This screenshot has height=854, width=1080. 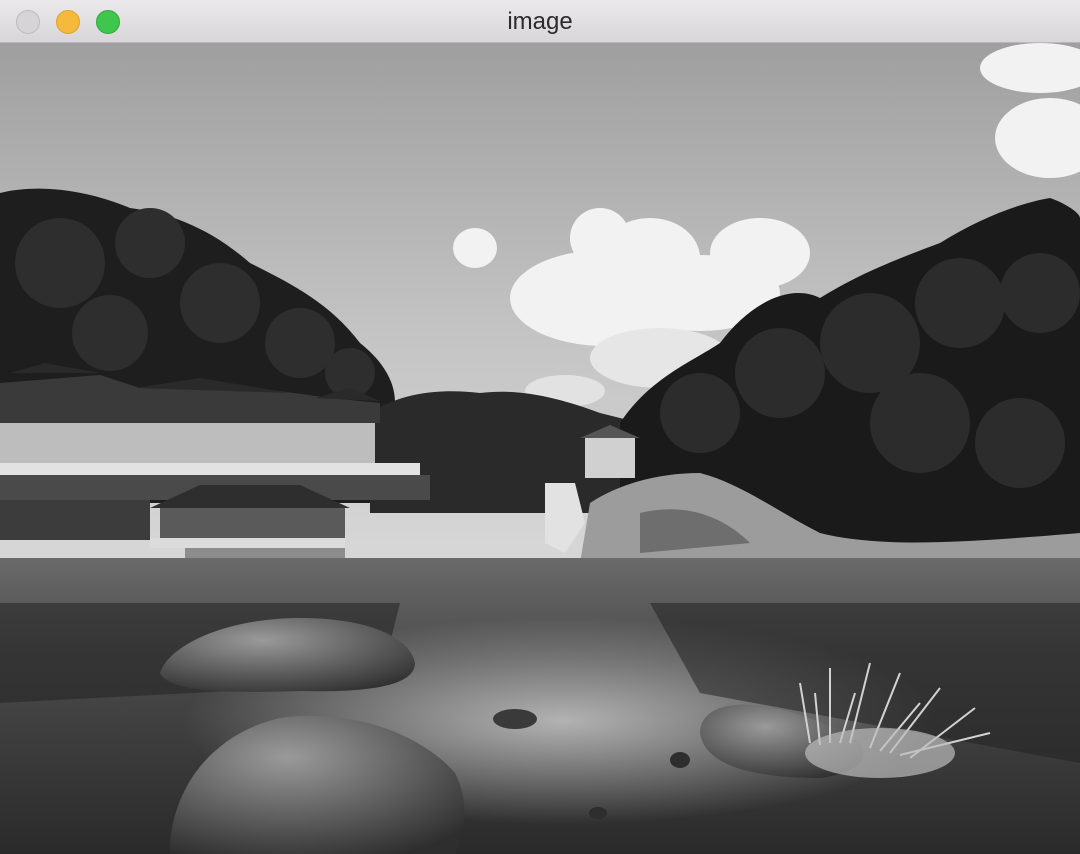 I want to click on title-bar: image, so click(x=540, y=21).